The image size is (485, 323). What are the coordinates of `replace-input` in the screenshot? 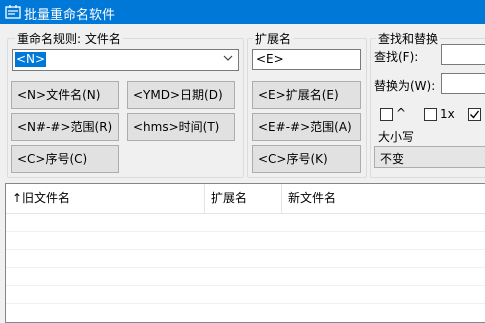 It's located at (463, 83).